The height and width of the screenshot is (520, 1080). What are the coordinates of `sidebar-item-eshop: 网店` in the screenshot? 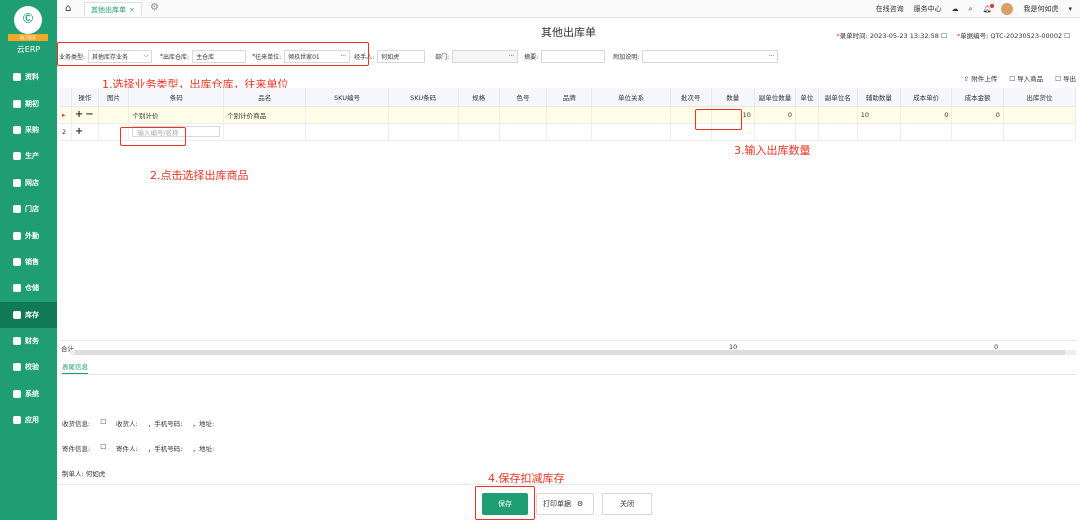 It's located at (28, 183).